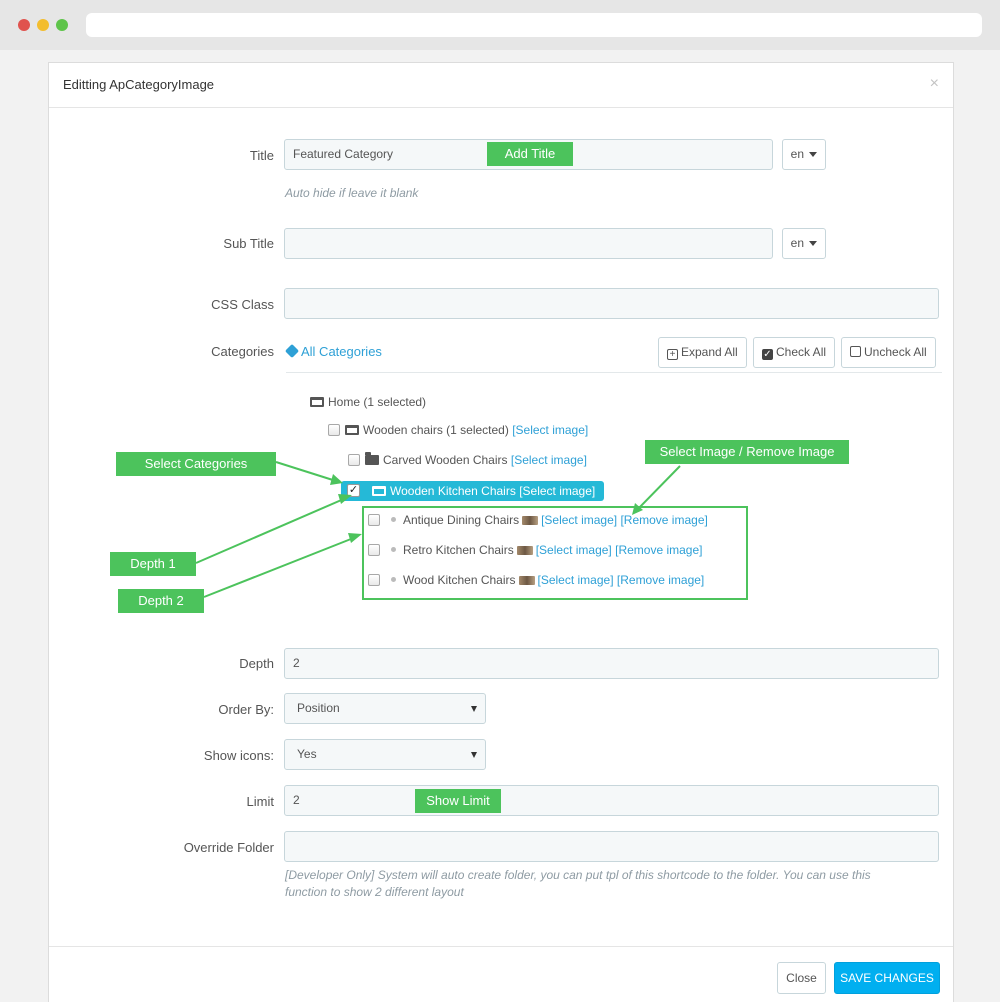 Image resolution: width=1000 pixels, height=1002 pixels. I want to click on annotation-depth-2: Depth 2, so click(161, 601).